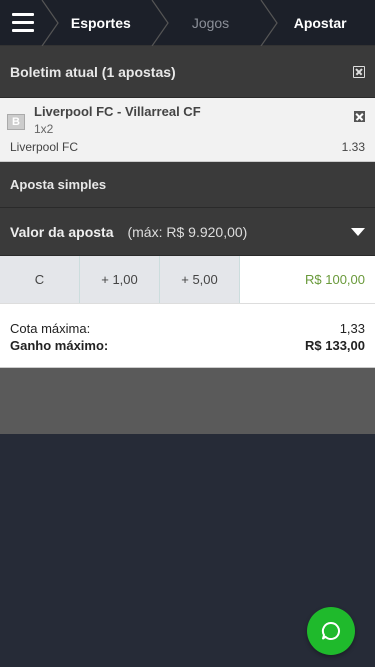 This screenshot has height=667, width=375. What do you see at coordinates (187, 328) in the screenshot?
I see `max-odds-row: Cota máxima: 1,33` at bounding box center [187, 328].